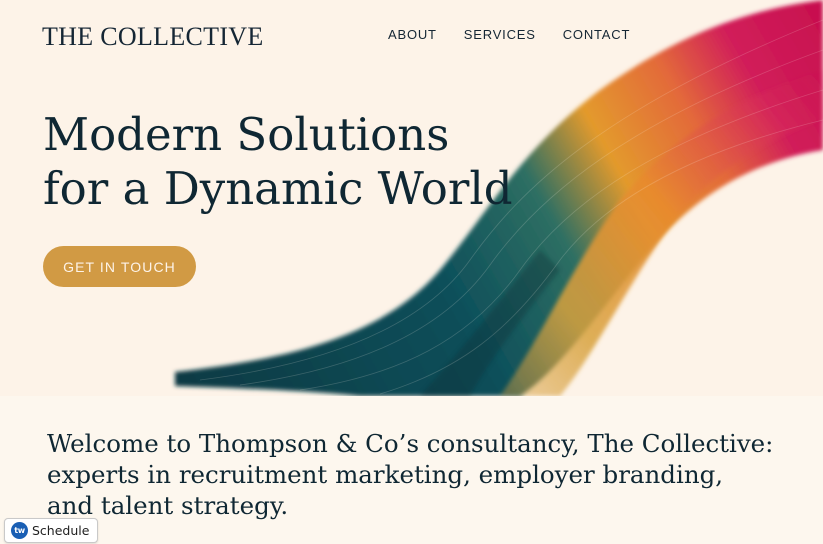 Image resolution: width=823 pixels, height=544 pixels. What do you see at coordinates (168, 505) in the screenshot?
I see `intro-line-3: and talent strategy.` at bounding box center [168, 505].